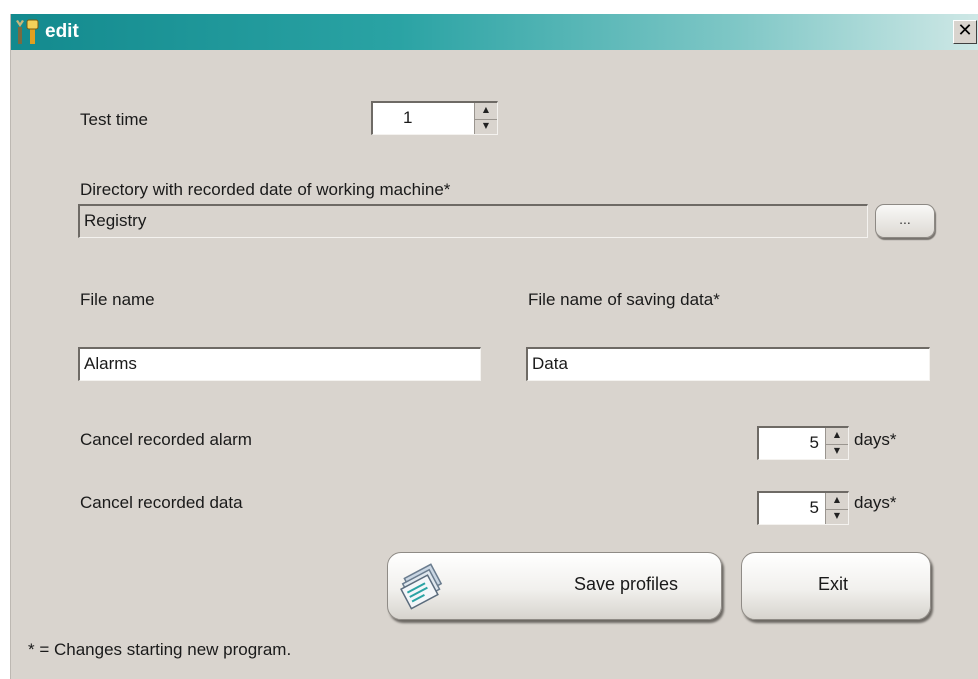 The height and width of the screenshot is (679, 978). I want to click on cancel-data-label: Cancel recorded data, so click(161, 502).